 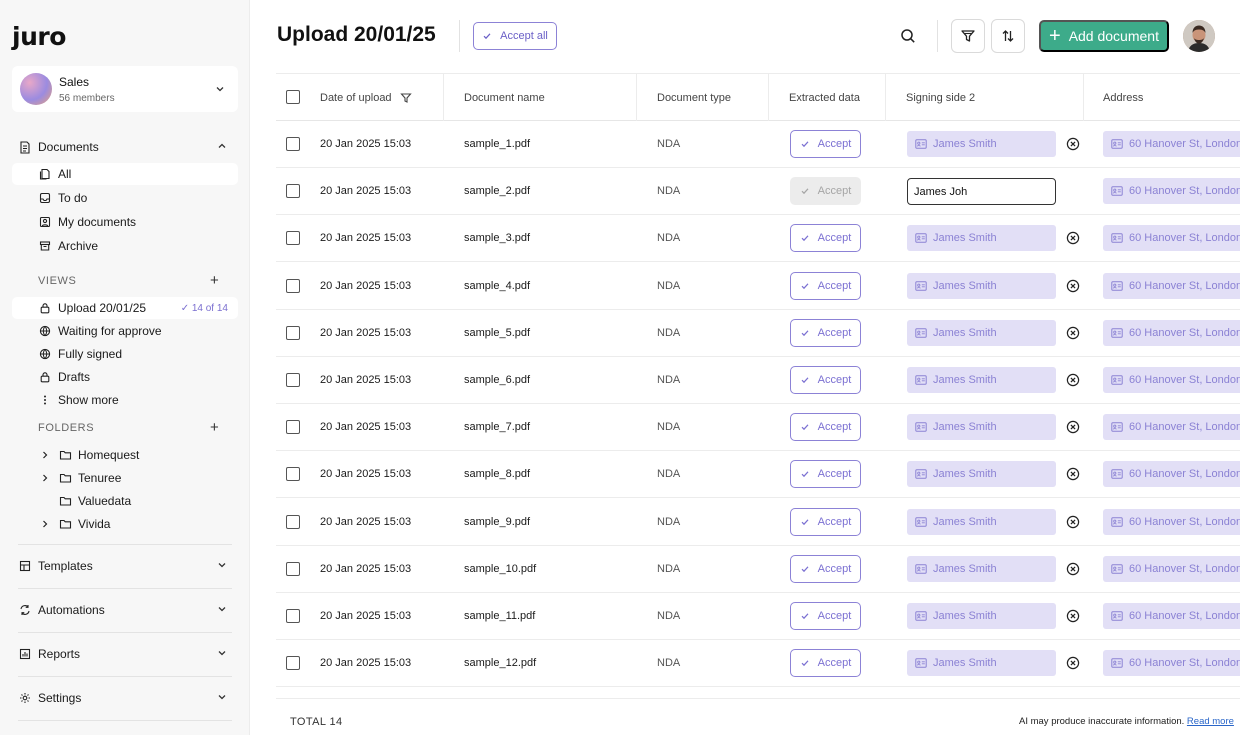 I want to click on filter-button, so click(x=968, y=36).